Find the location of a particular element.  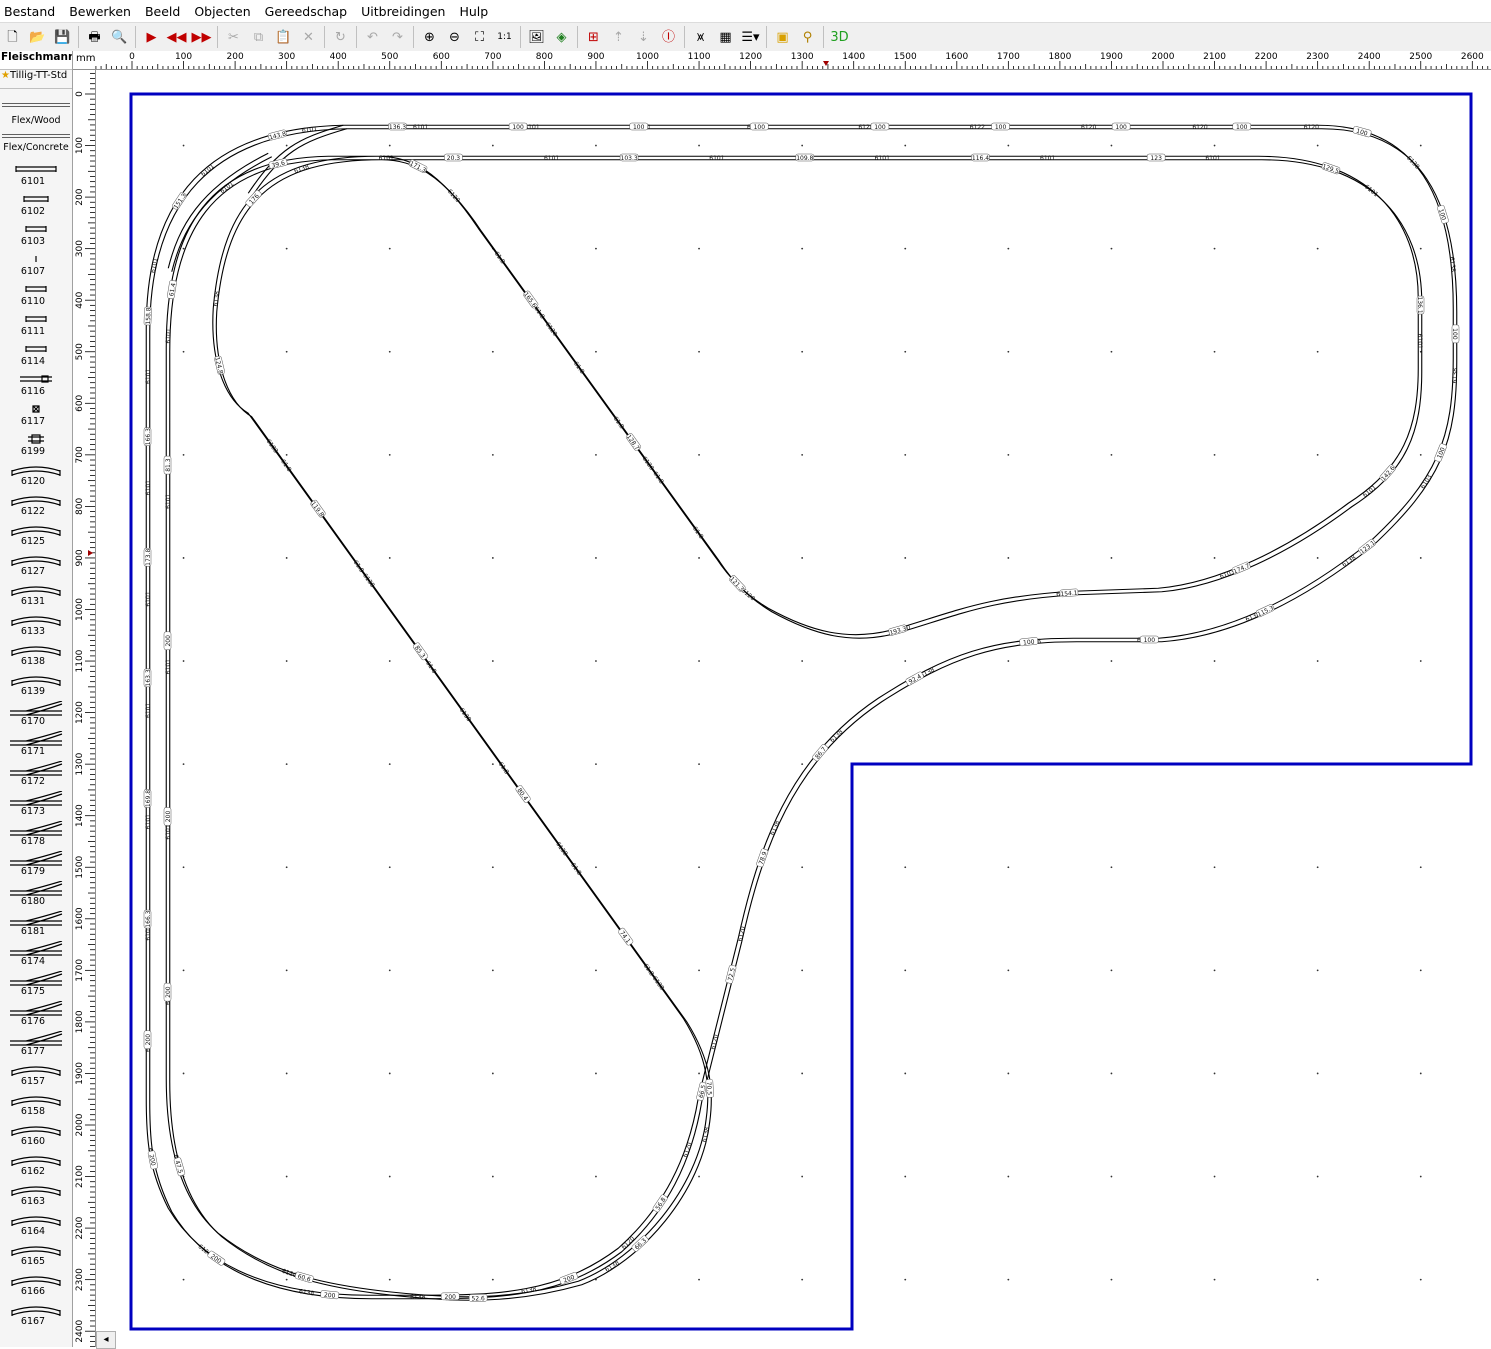

track-piece-6199: 6199 is located at coordinates (36, 443).